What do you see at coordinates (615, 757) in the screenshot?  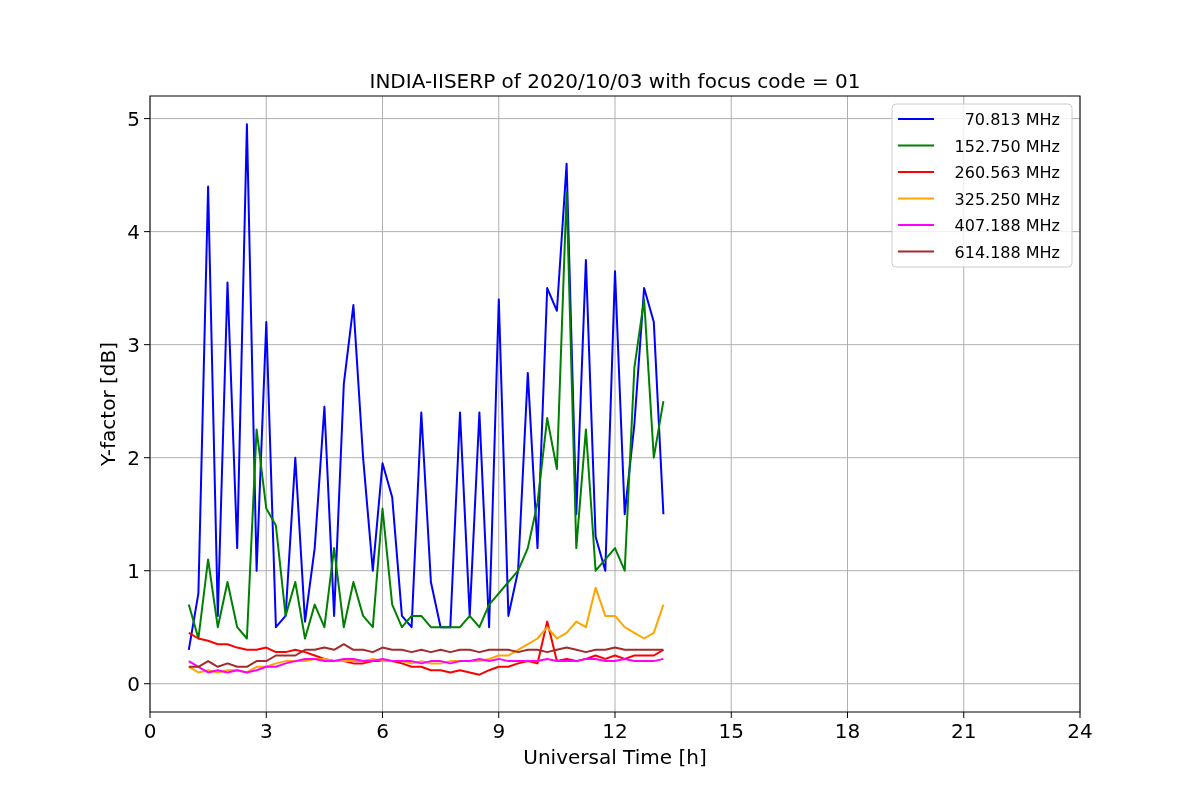 I see `x-axis-label: Universal Time [h]` at bounding box center [615, 757].